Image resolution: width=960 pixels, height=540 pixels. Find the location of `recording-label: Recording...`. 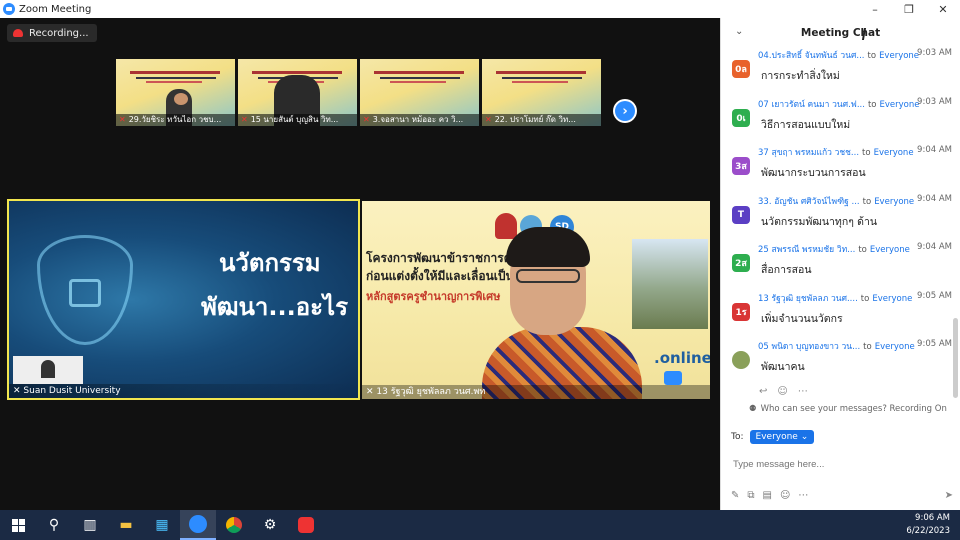

recording-label: Recording... is located at coordinates (59, 33).